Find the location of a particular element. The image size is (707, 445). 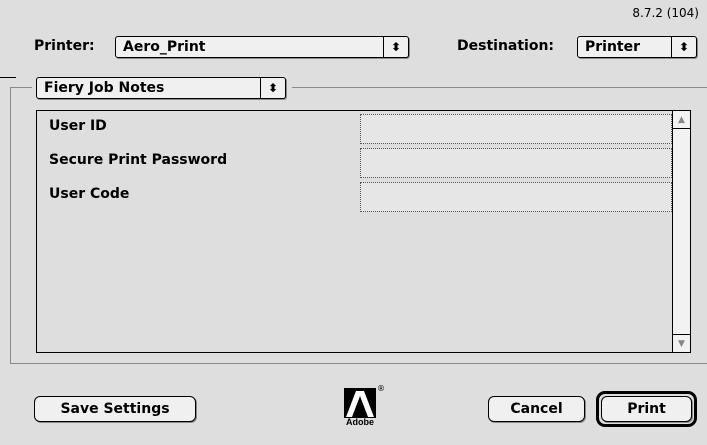

adobe-logo-mark is located at coordinates (360, 403).